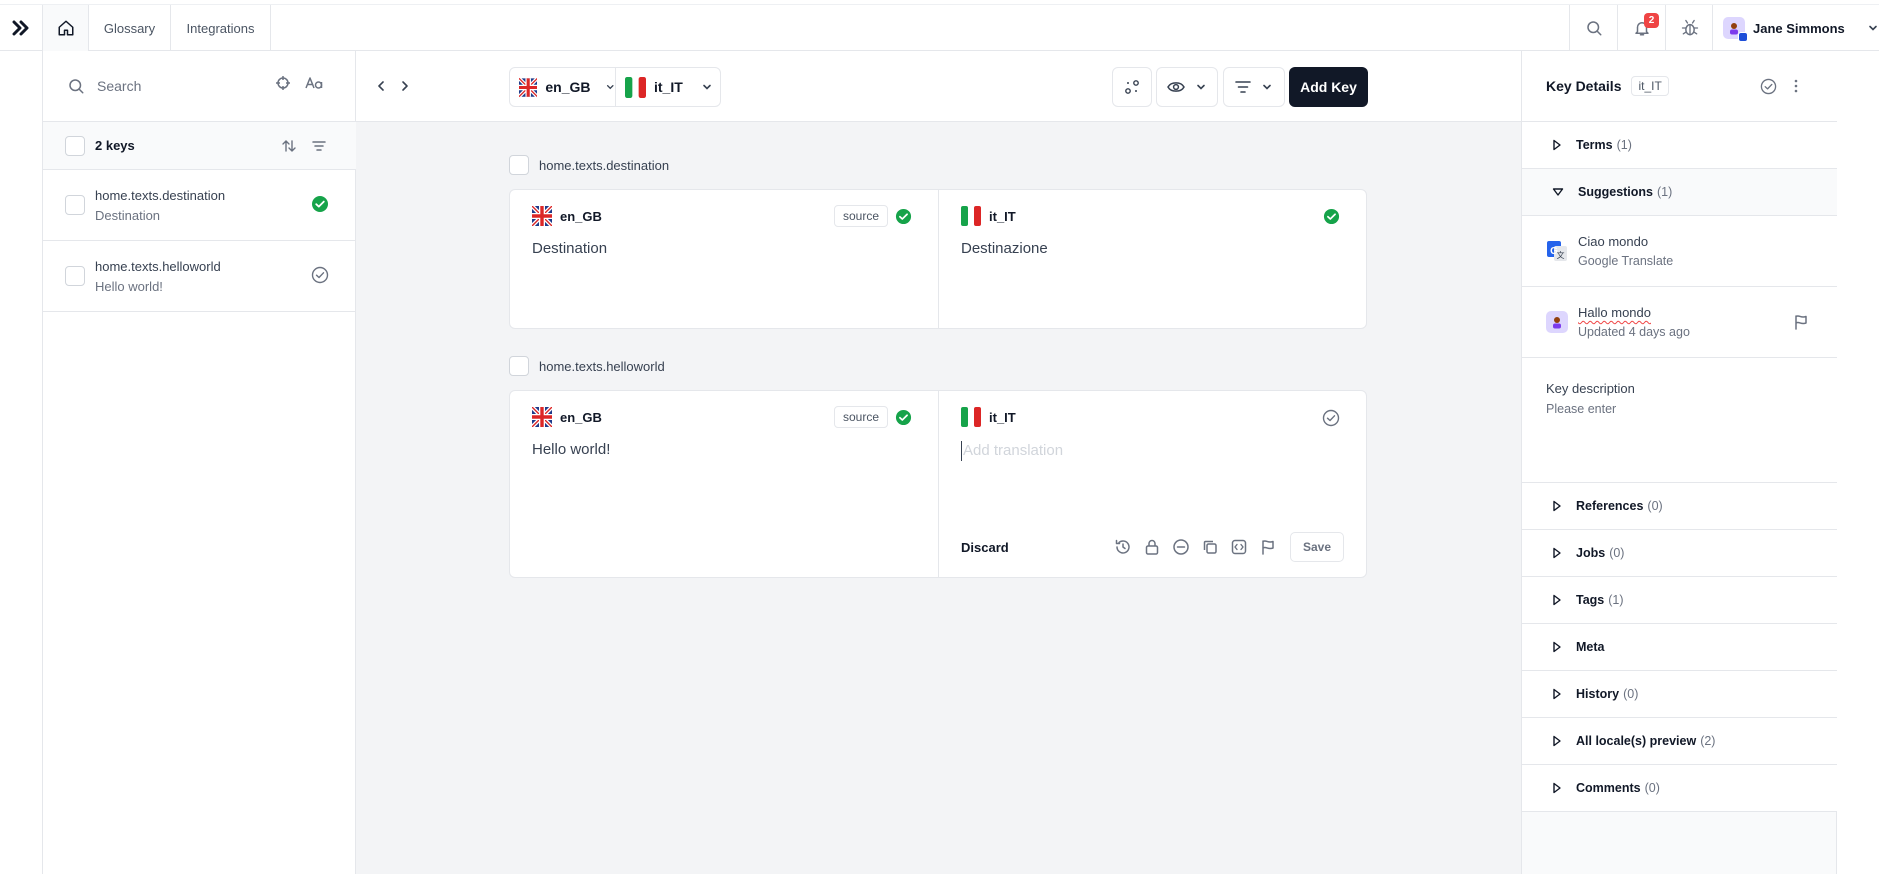 The width and height of the screenshot is (1879, 874). I want to click on section-meta: Meta, so click(1679, 647).